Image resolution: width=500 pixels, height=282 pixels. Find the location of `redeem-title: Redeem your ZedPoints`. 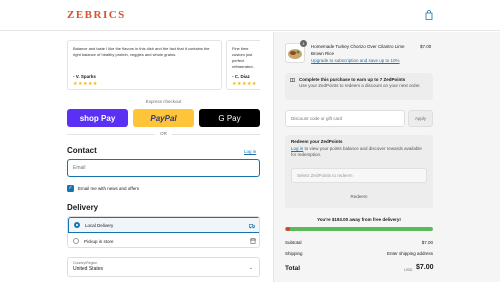

redeem-title: Redeem your ZedPoints is located at coordinates (317, 141).